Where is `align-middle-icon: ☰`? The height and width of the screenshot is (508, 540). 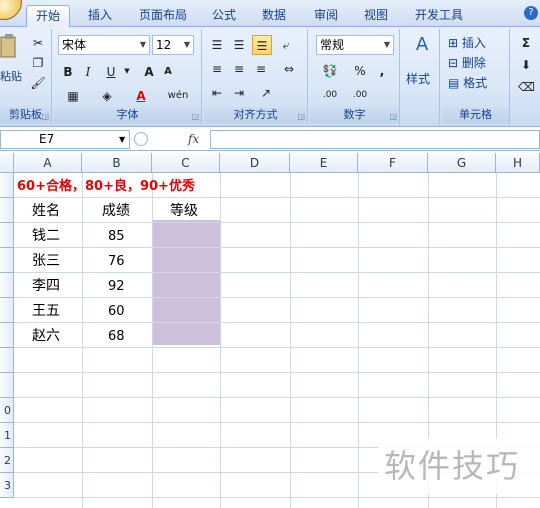
align-middle-icon: ☰ is located at coordinates (239, 45).